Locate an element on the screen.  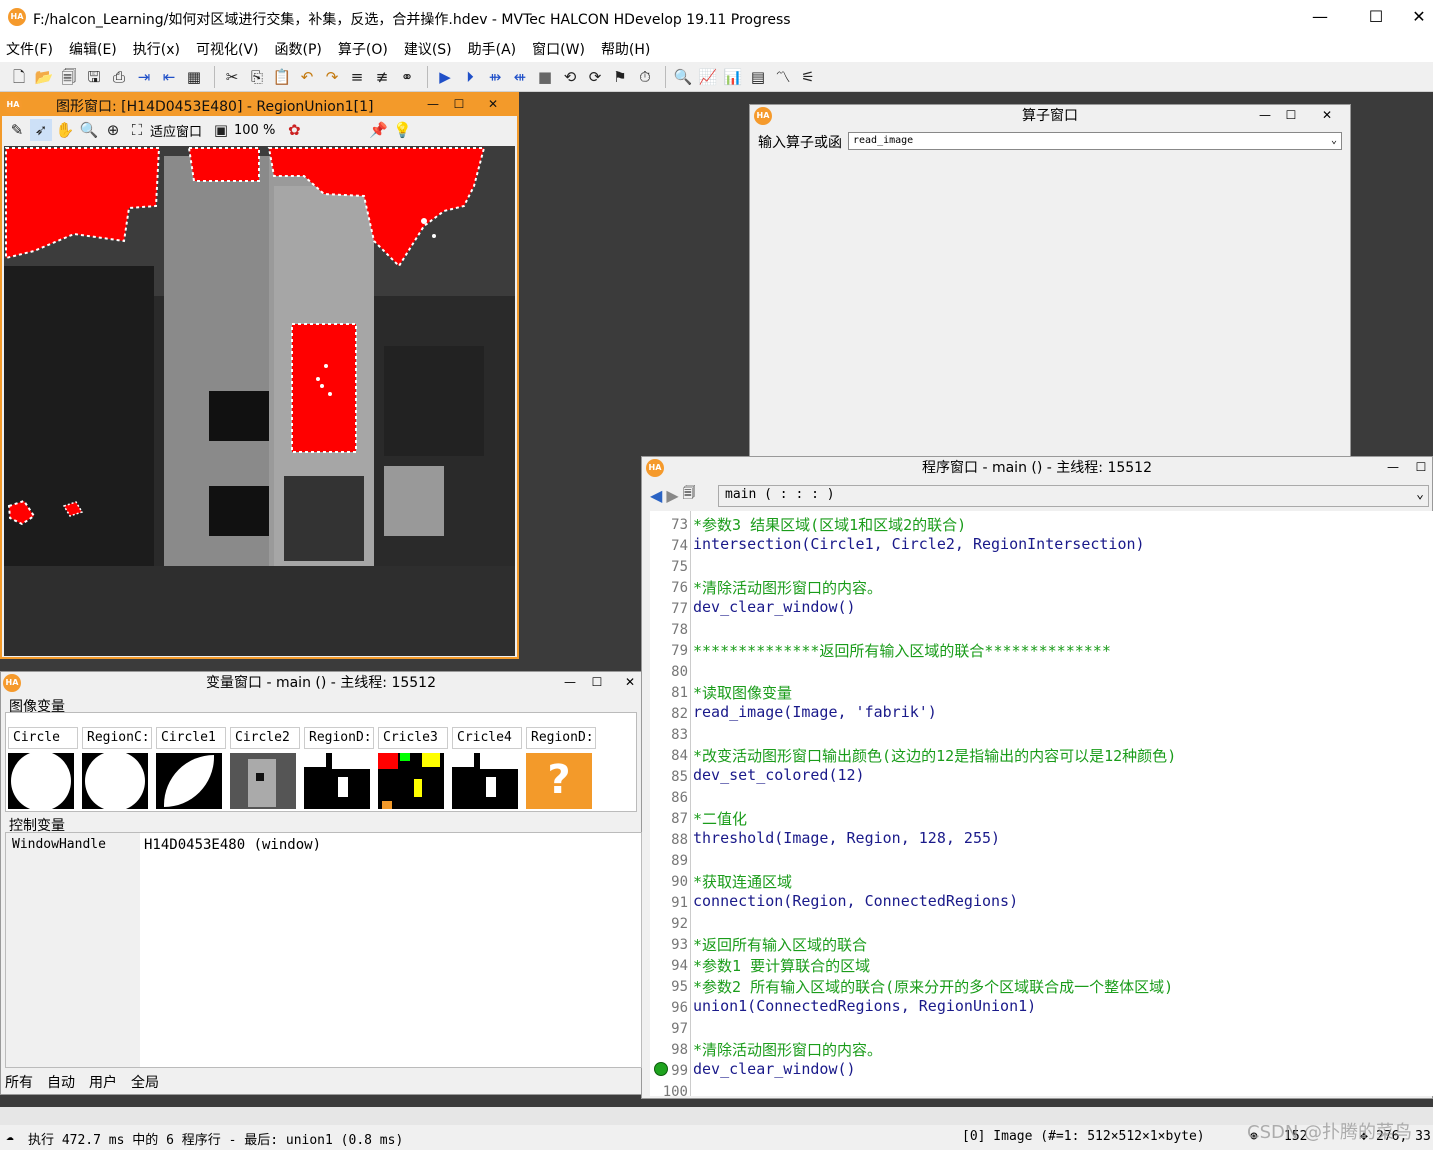
menu-assistants: 助手(A) is located at coordinates (492, 49).